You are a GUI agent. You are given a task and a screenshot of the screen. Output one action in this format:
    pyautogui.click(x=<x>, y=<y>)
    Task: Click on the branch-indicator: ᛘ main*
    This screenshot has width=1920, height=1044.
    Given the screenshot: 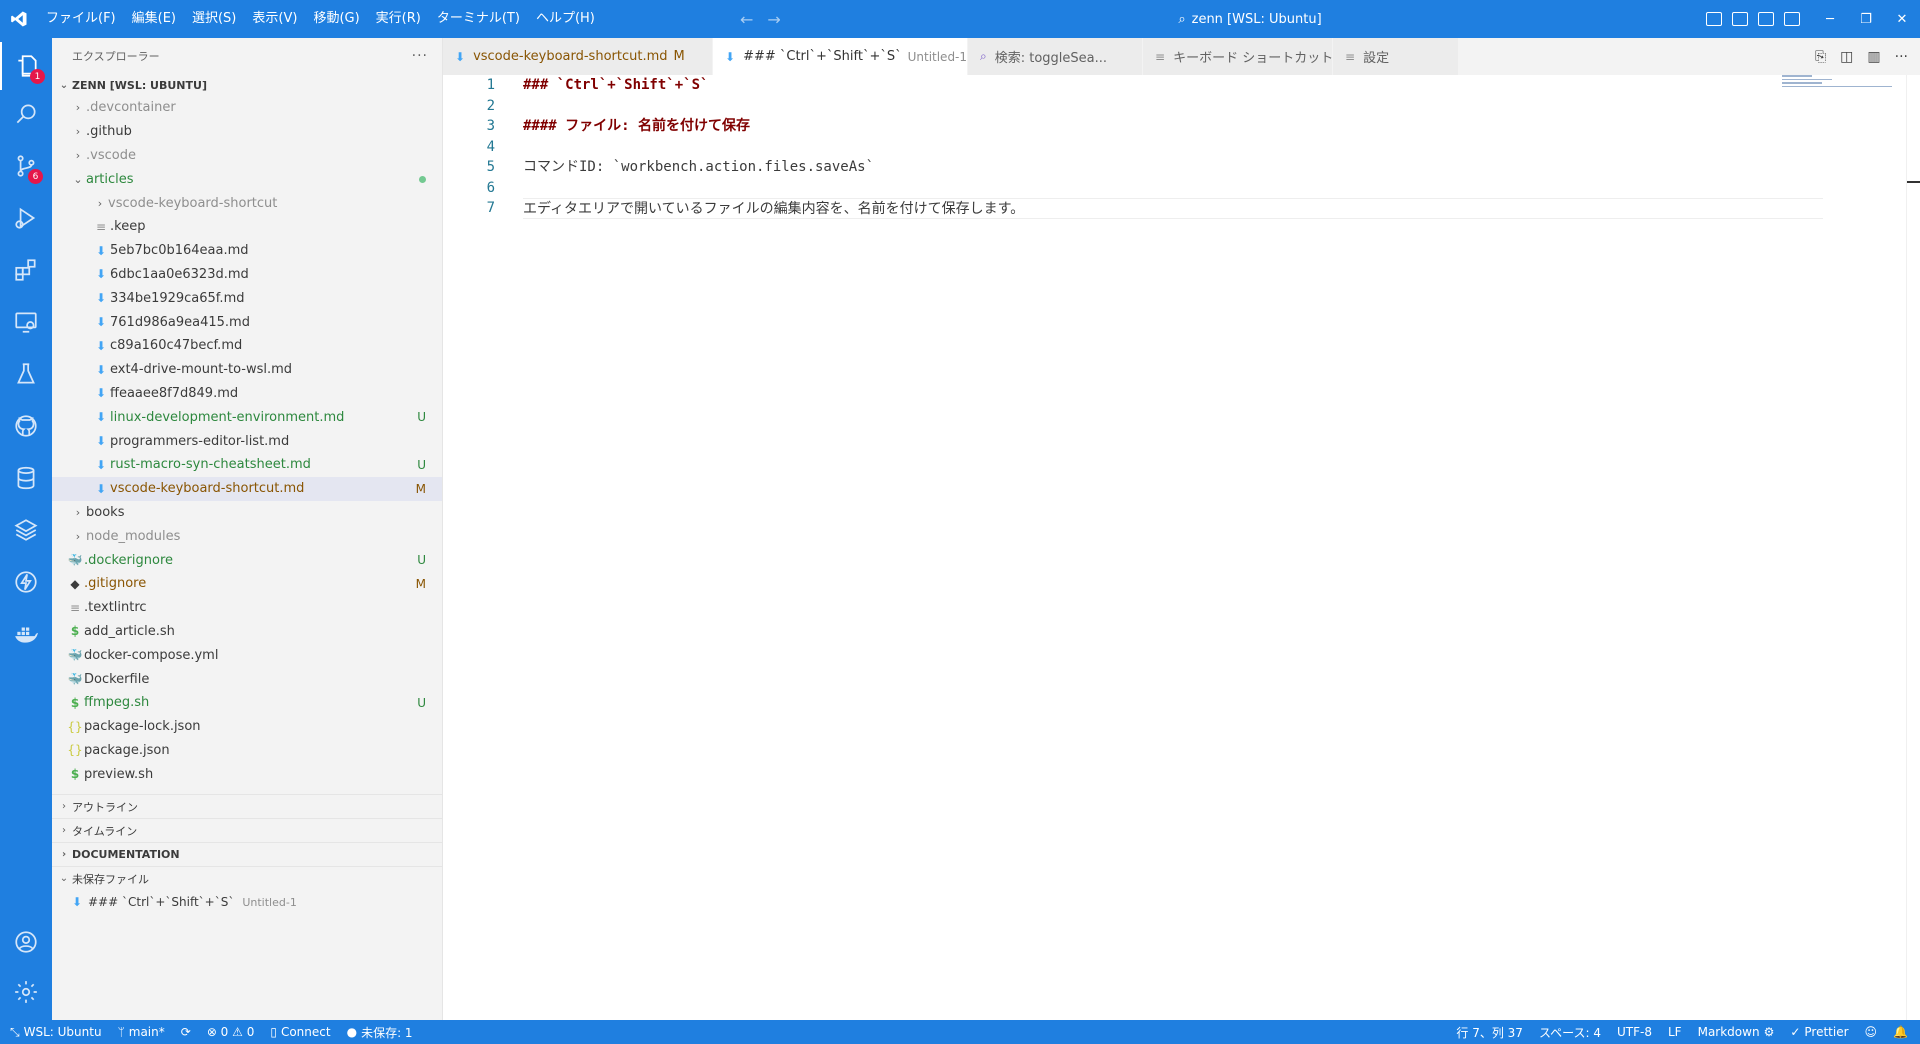 What is the action you would take?
    pyautogui.click(x=141, y=1032)
    